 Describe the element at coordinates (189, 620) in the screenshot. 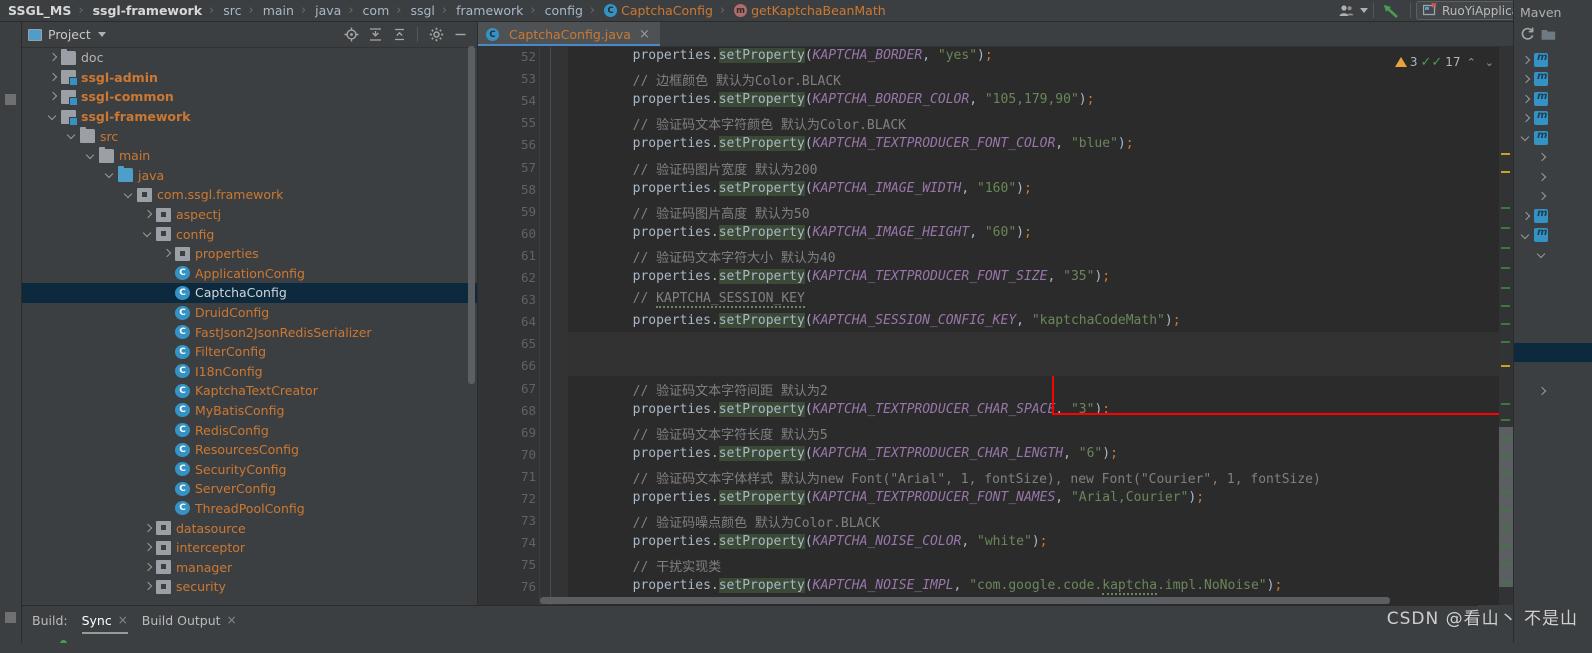

I see `build-tab-build-output: Build Output ×` at that location.